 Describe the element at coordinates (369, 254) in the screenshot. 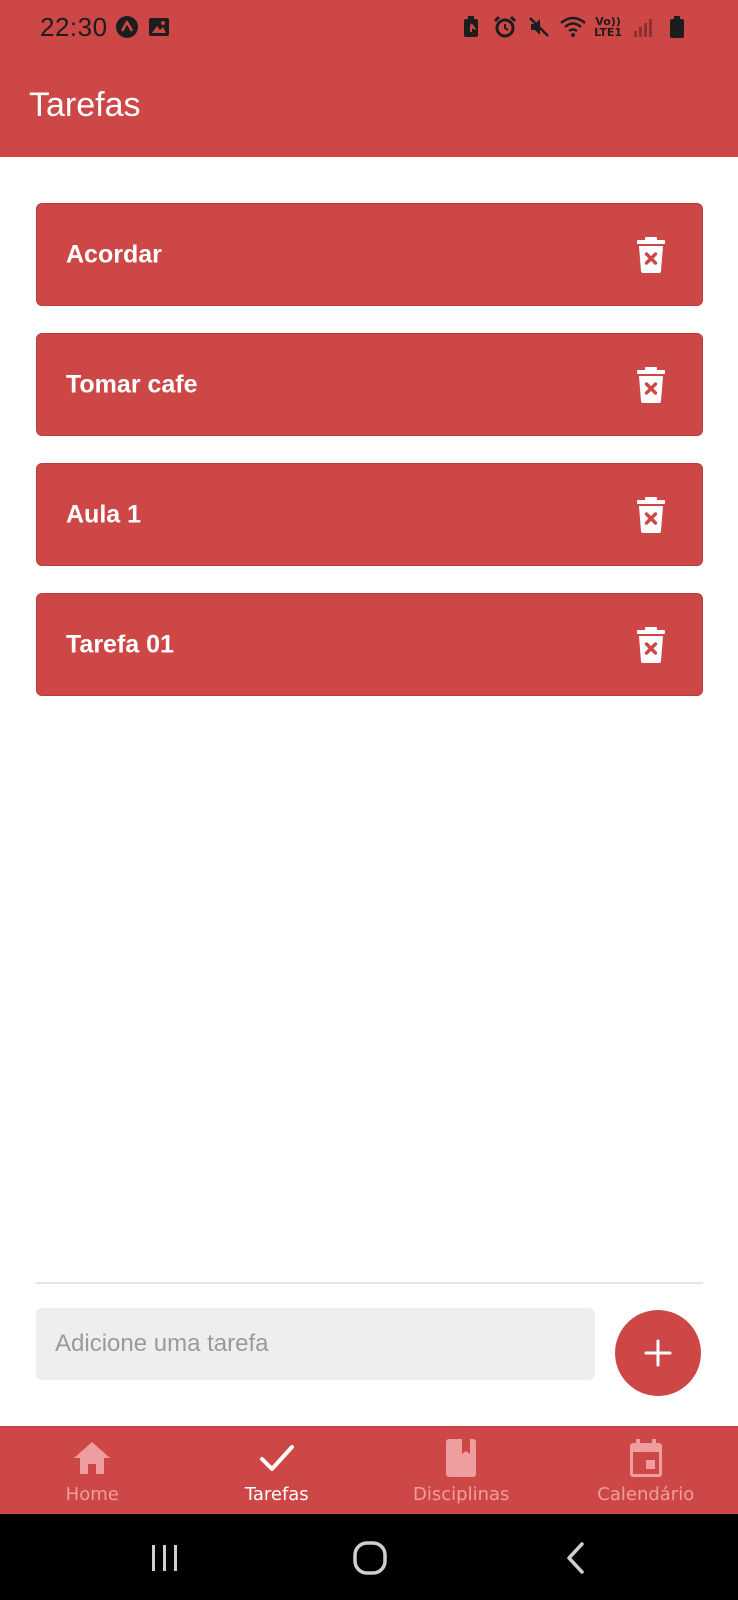

I see `task-item: Acordar` at that location.